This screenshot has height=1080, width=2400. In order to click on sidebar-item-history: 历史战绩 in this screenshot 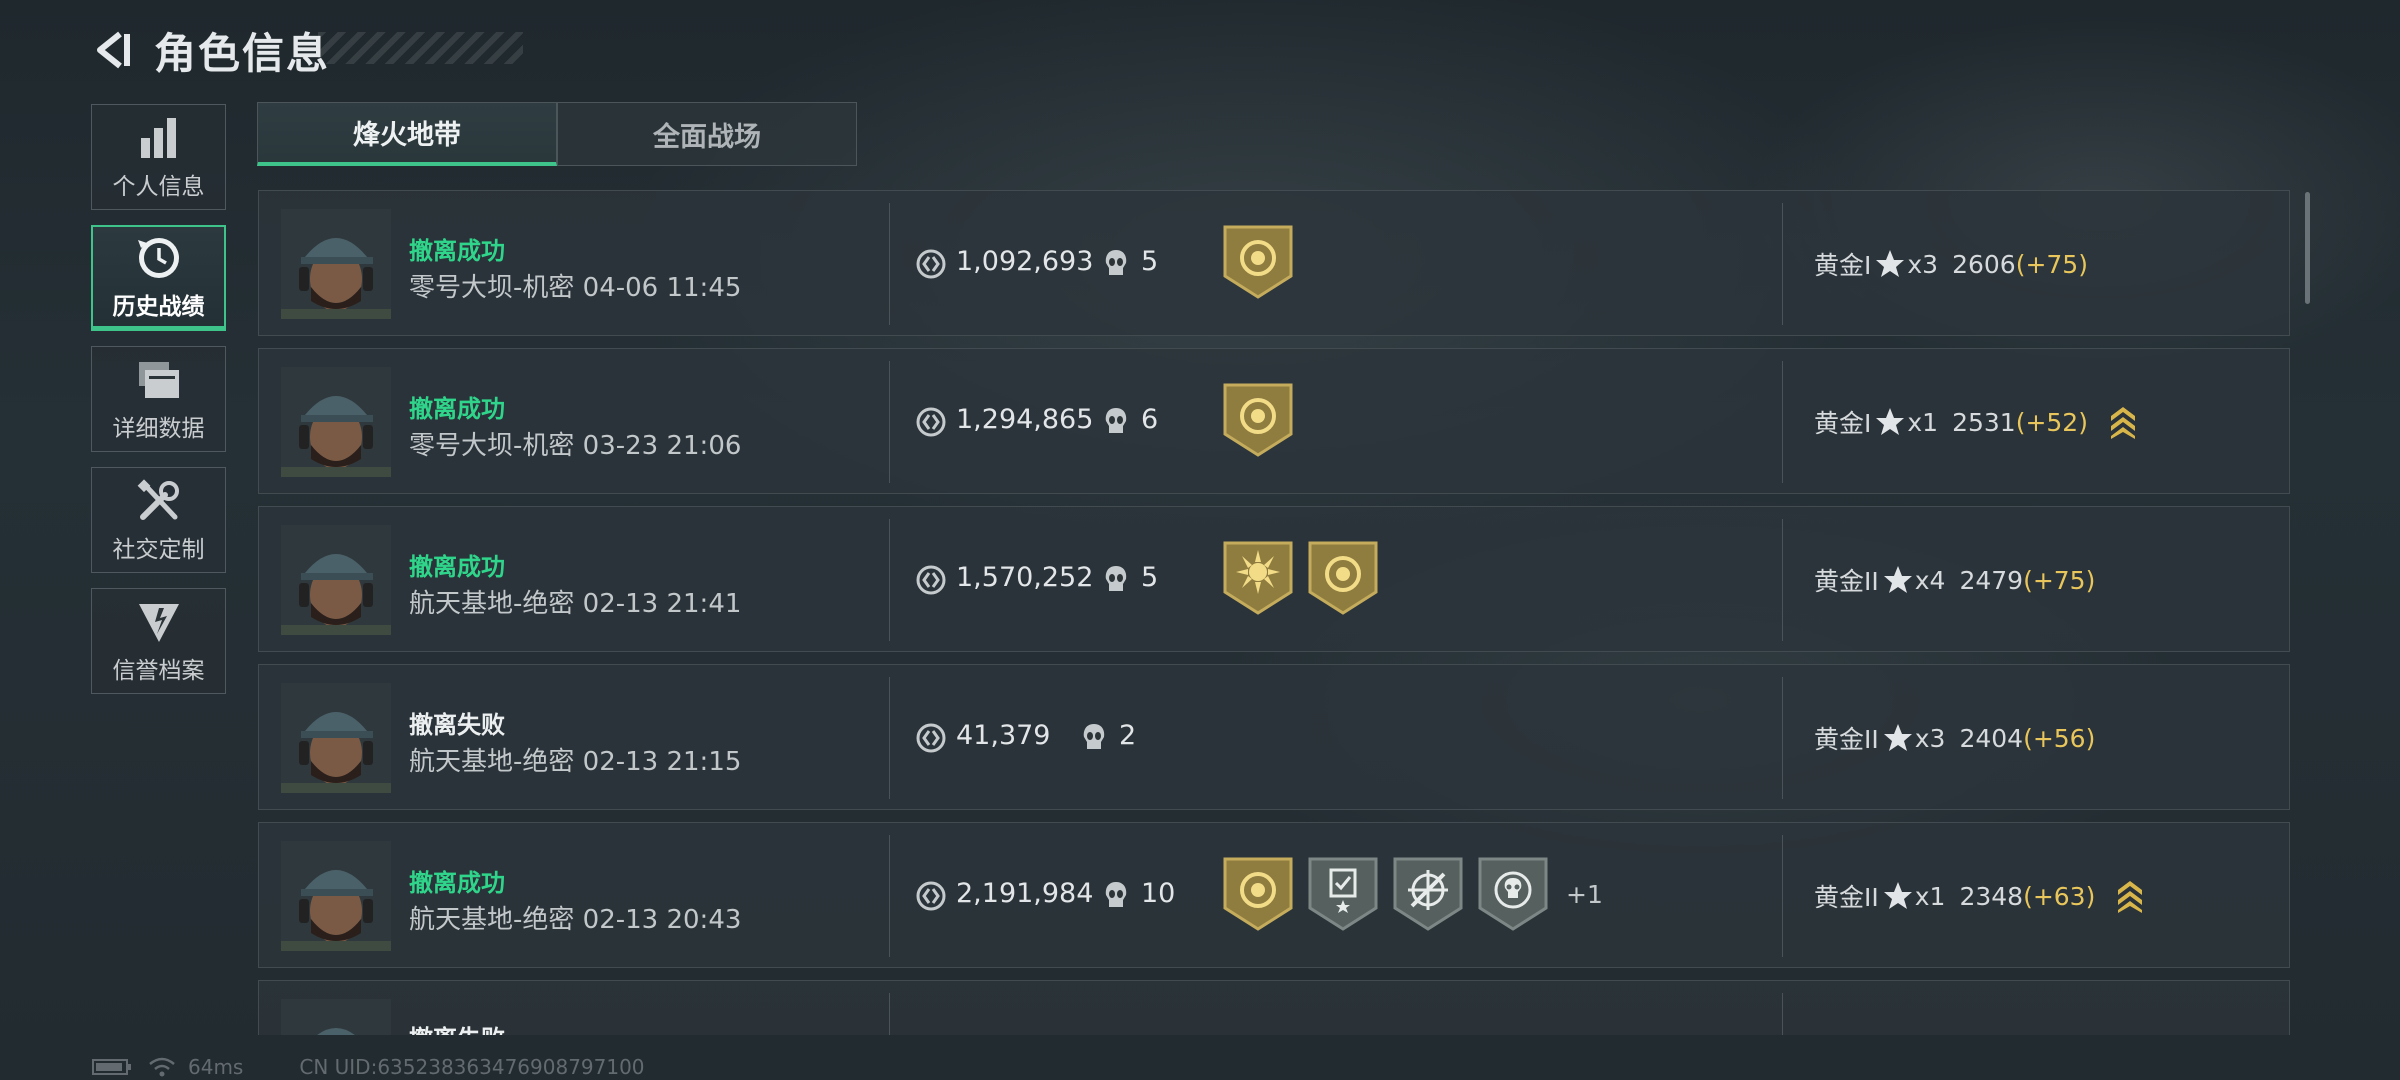, I will do `click(158, 278)`.